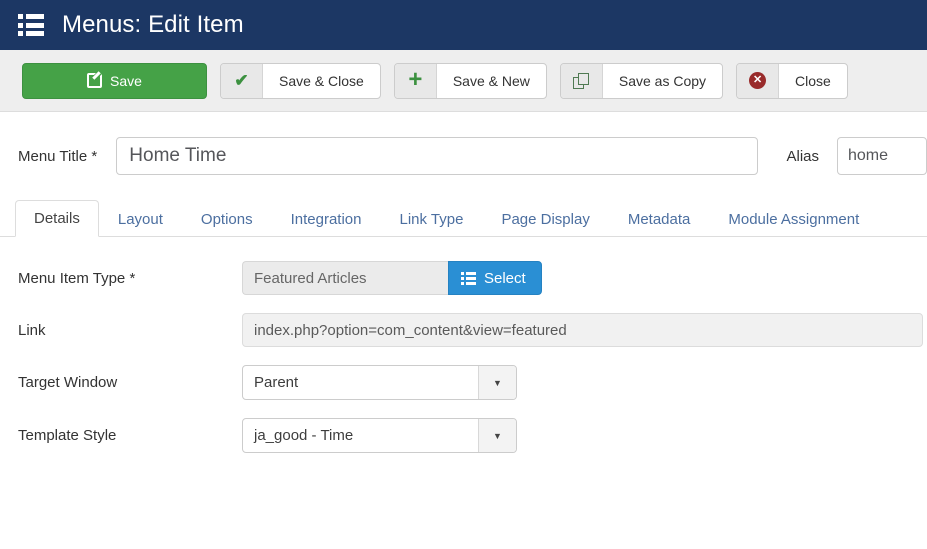 The width and height of the screenshot is (927, 549). I want to click on select-menu-item-type-button: Select, so click(495, 278).